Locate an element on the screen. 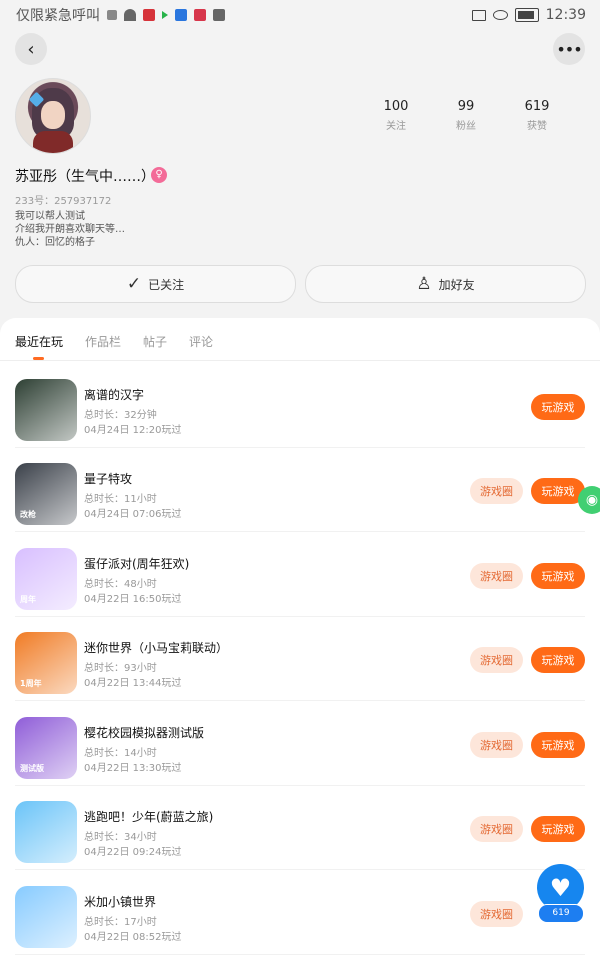 The height and width of the screenshot is (960, 600). game-play-time: 总时长：93小时 is located at coordinates (120, 668).